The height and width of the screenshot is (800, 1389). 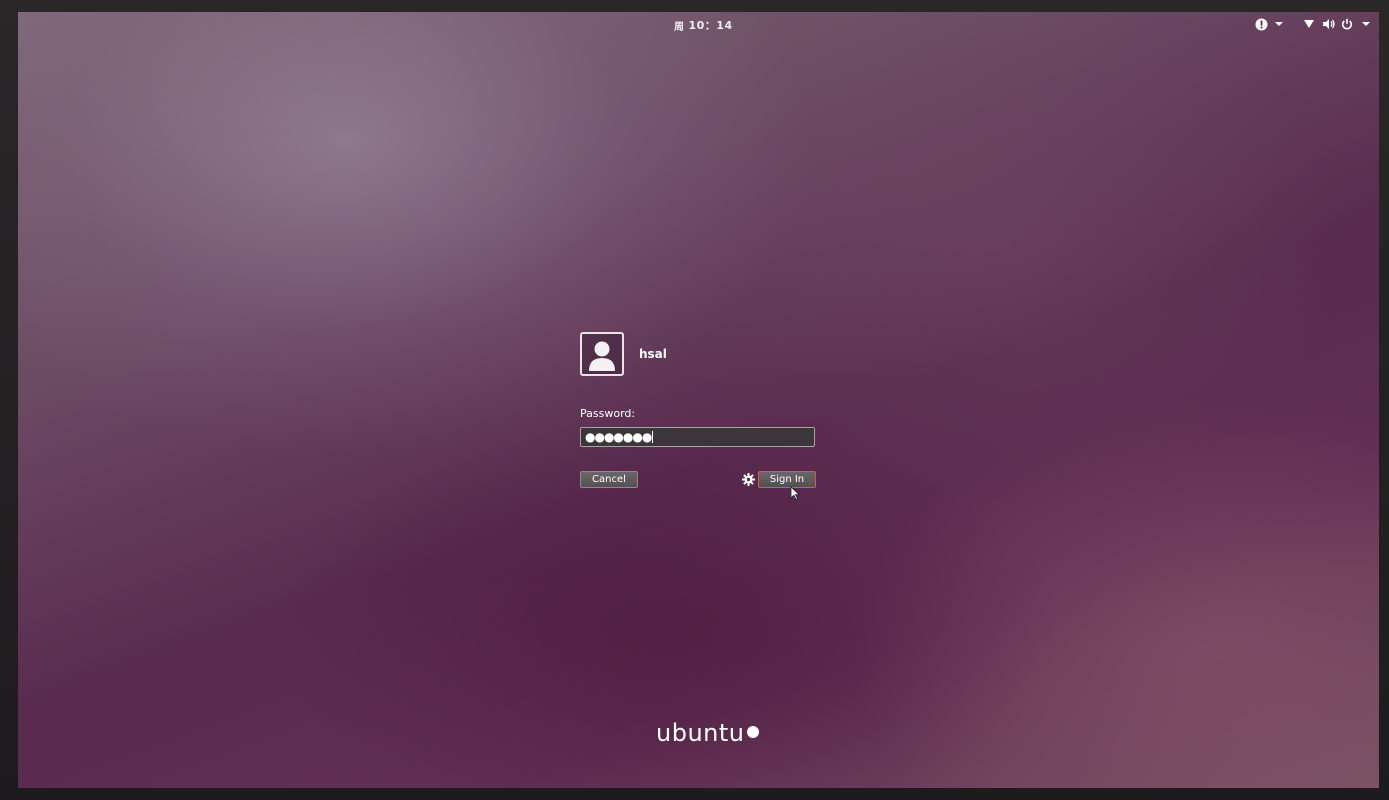 I want to click on password-label: Password:, so click(x=608, y=413).